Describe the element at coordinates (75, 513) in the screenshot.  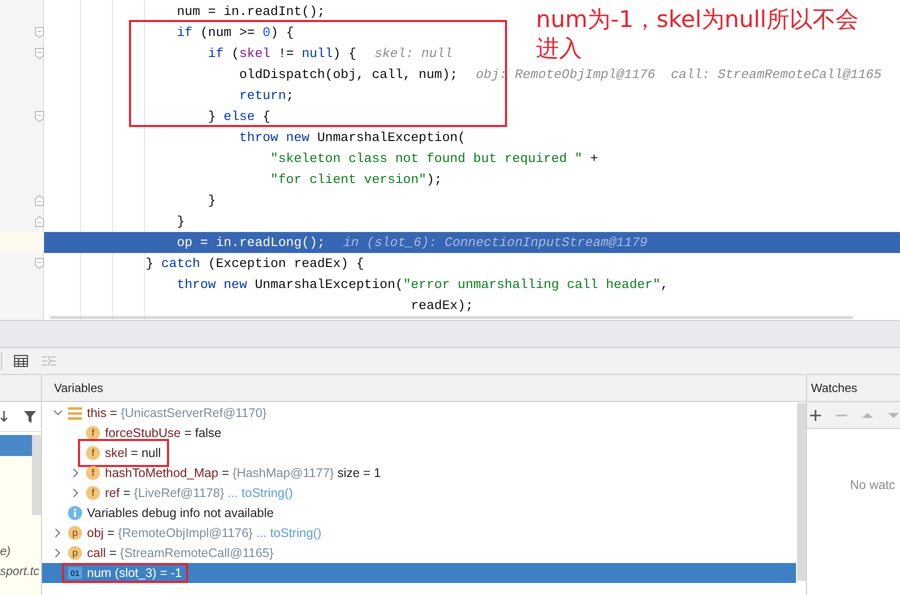
I see `info-icon` at that location.